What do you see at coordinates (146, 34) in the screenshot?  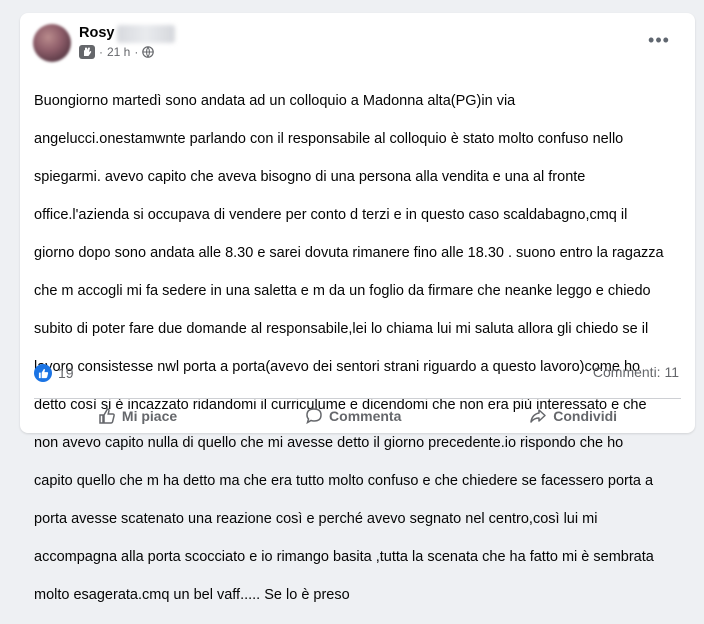 I see `redacted-surname` at bounding box center [146, 34].